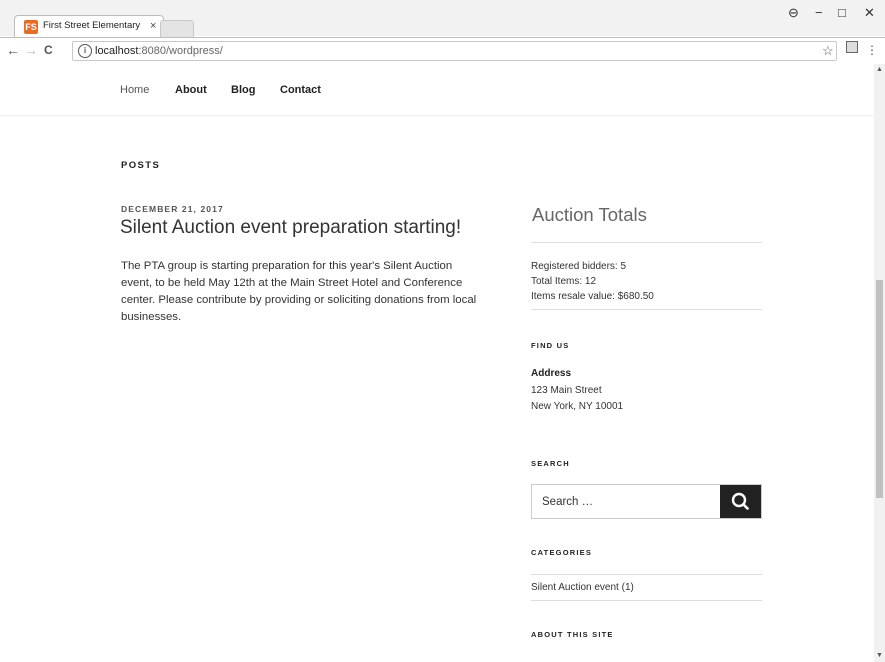 This screenshot has height=662, width=885. I want to click on close-window-icon: ✕, so click(869, 13).